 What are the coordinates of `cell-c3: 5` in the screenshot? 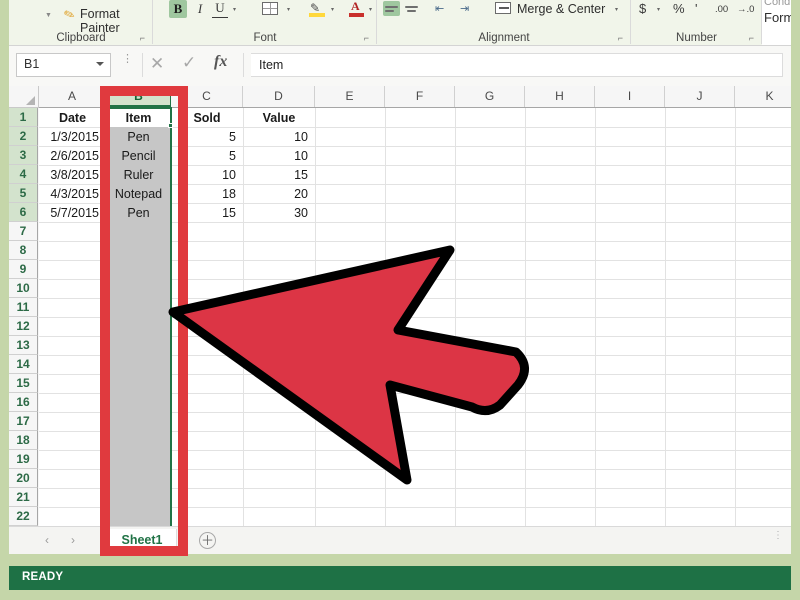 It's located at (207, 156).